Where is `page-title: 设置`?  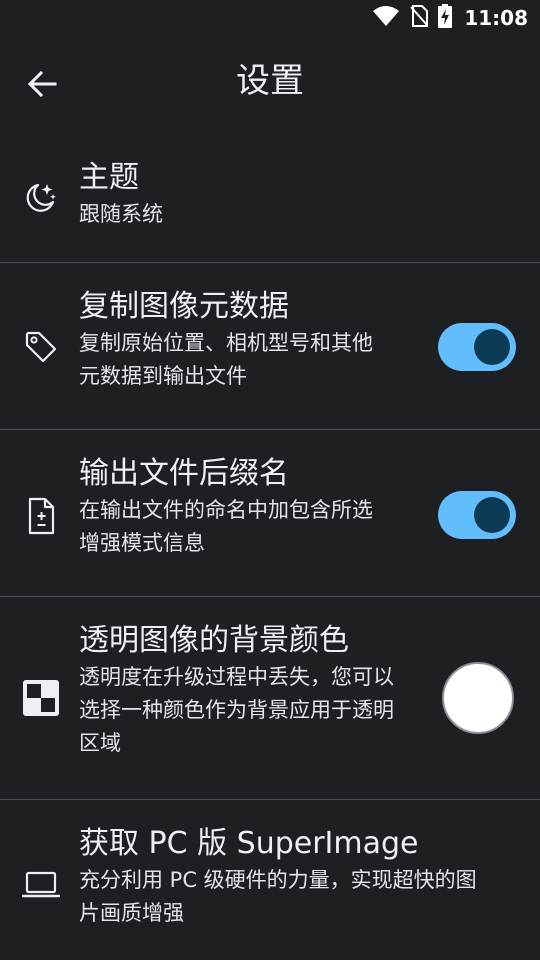
page-title: 设置 is located at coordinates (270, 81).